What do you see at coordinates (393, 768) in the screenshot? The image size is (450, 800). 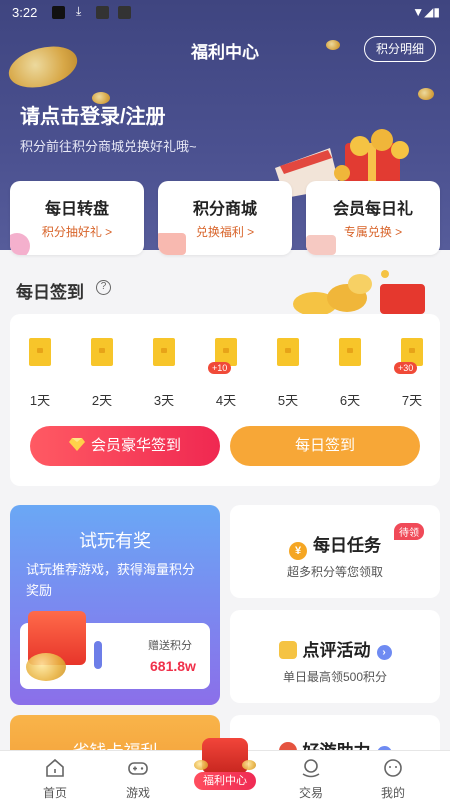 I see `profile-icon` at bounding box center [393, 768].